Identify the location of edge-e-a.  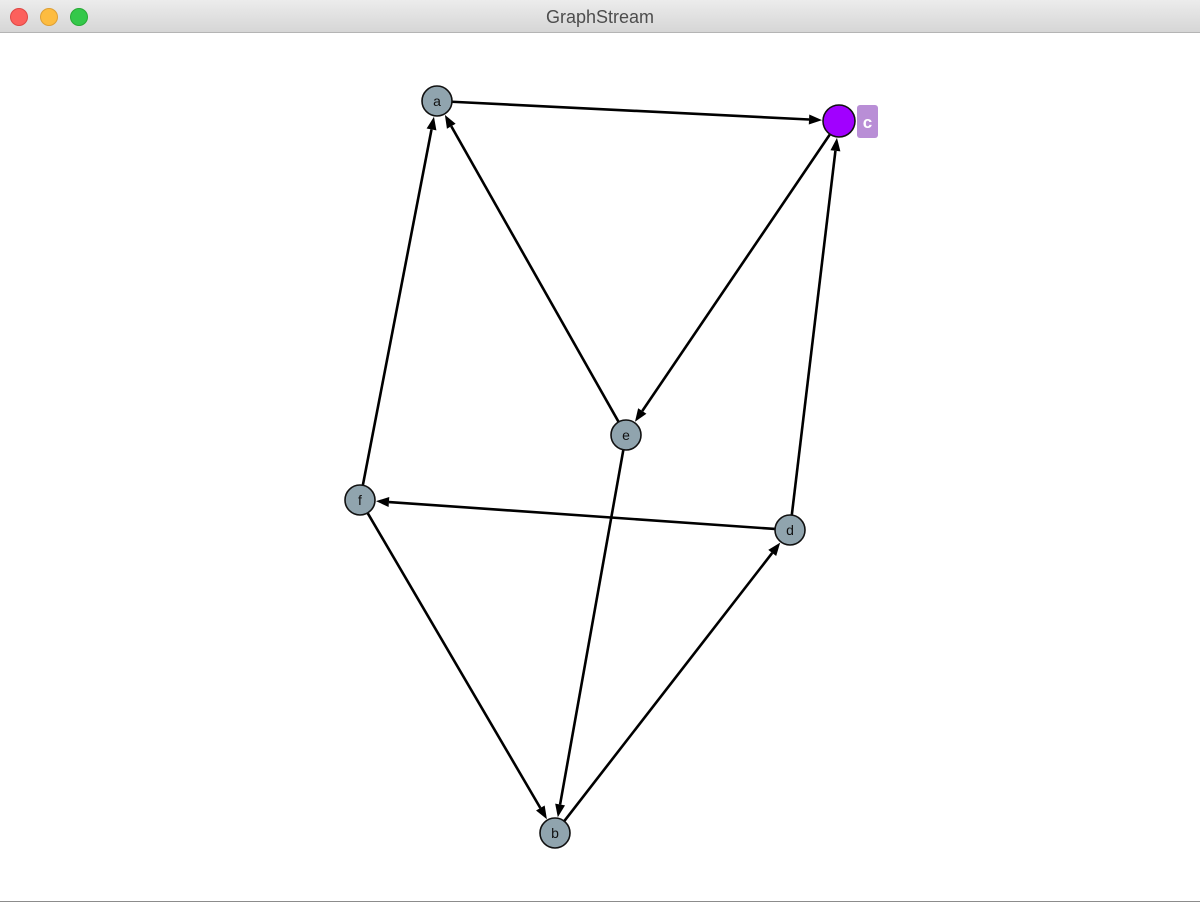
(532, 268).